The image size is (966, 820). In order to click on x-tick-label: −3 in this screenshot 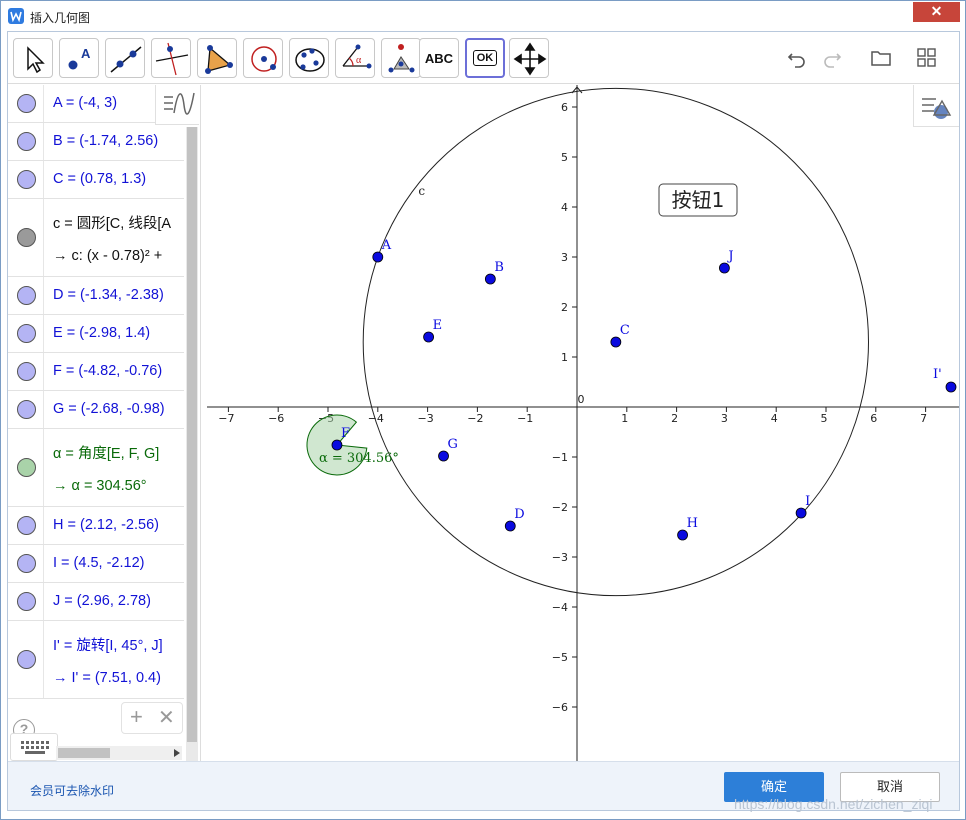, I will do `click(425, 418)`.